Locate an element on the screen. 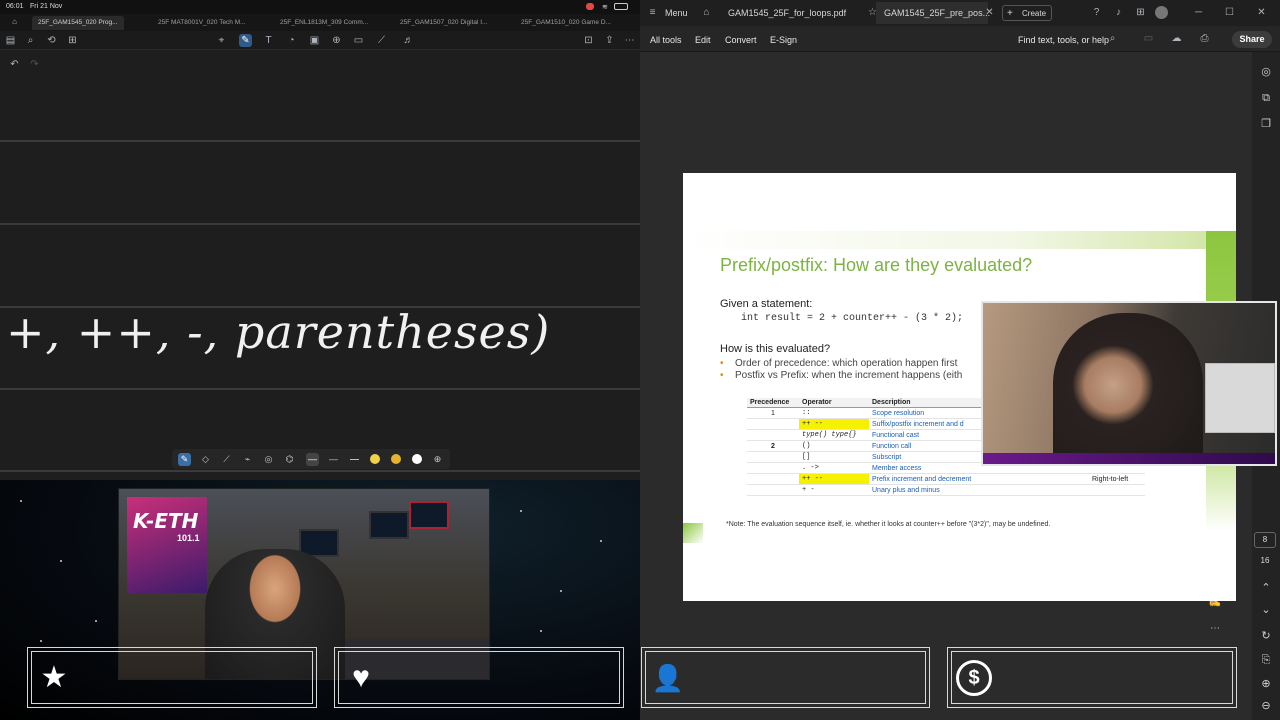 The width and height of the screenshot is (1280, 720). tape-icon: ⌬ is located at coordinates (289, 459).